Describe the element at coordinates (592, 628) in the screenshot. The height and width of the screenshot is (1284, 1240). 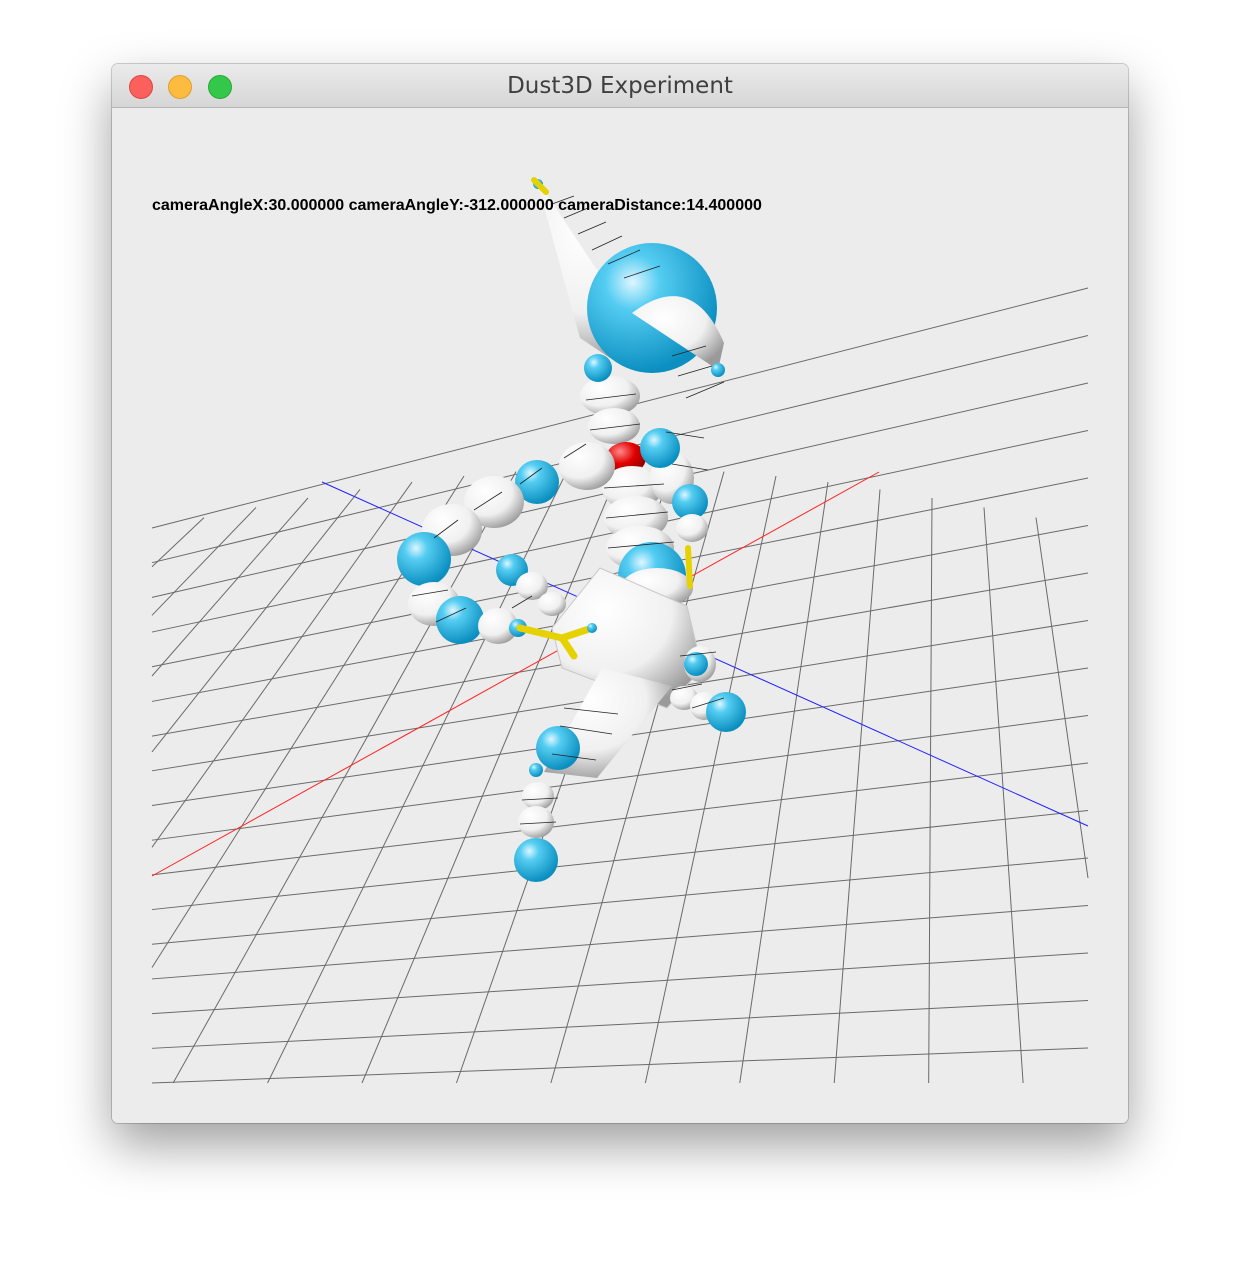
I see `hand-left-tip` at that location.